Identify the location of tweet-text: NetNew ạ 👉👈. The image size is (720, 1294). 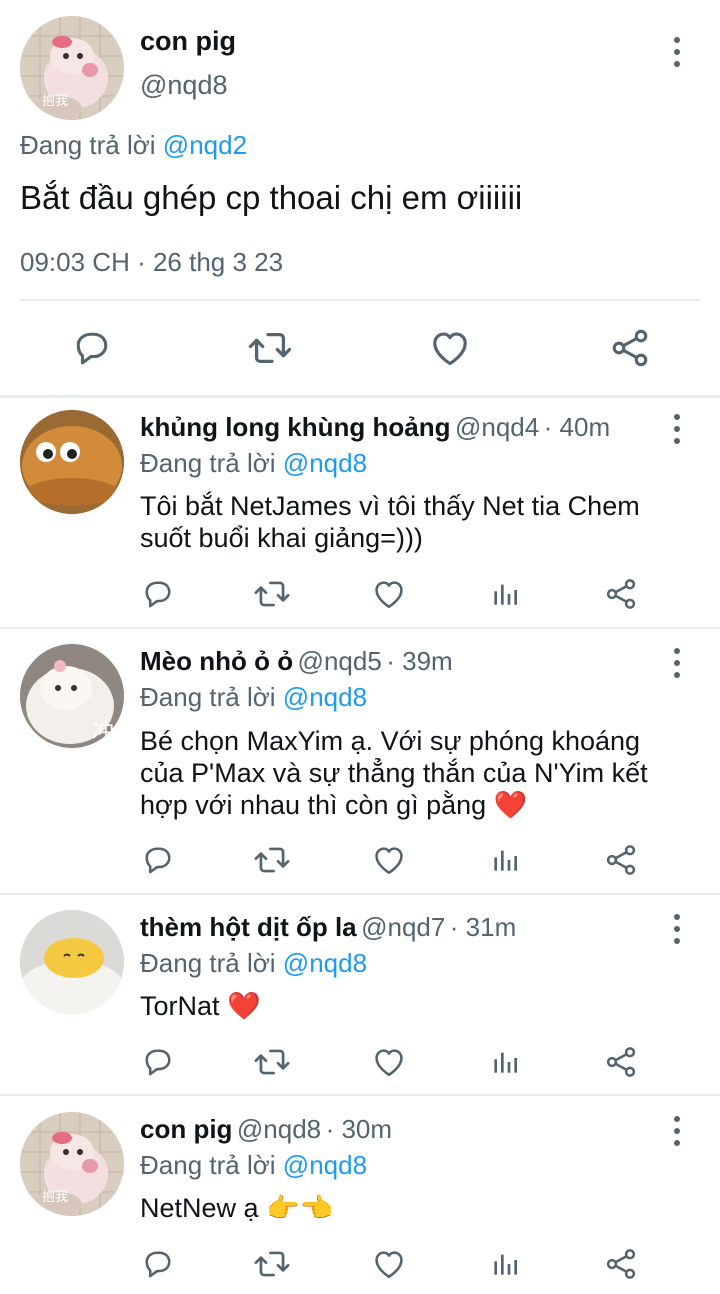
(236, 1208).